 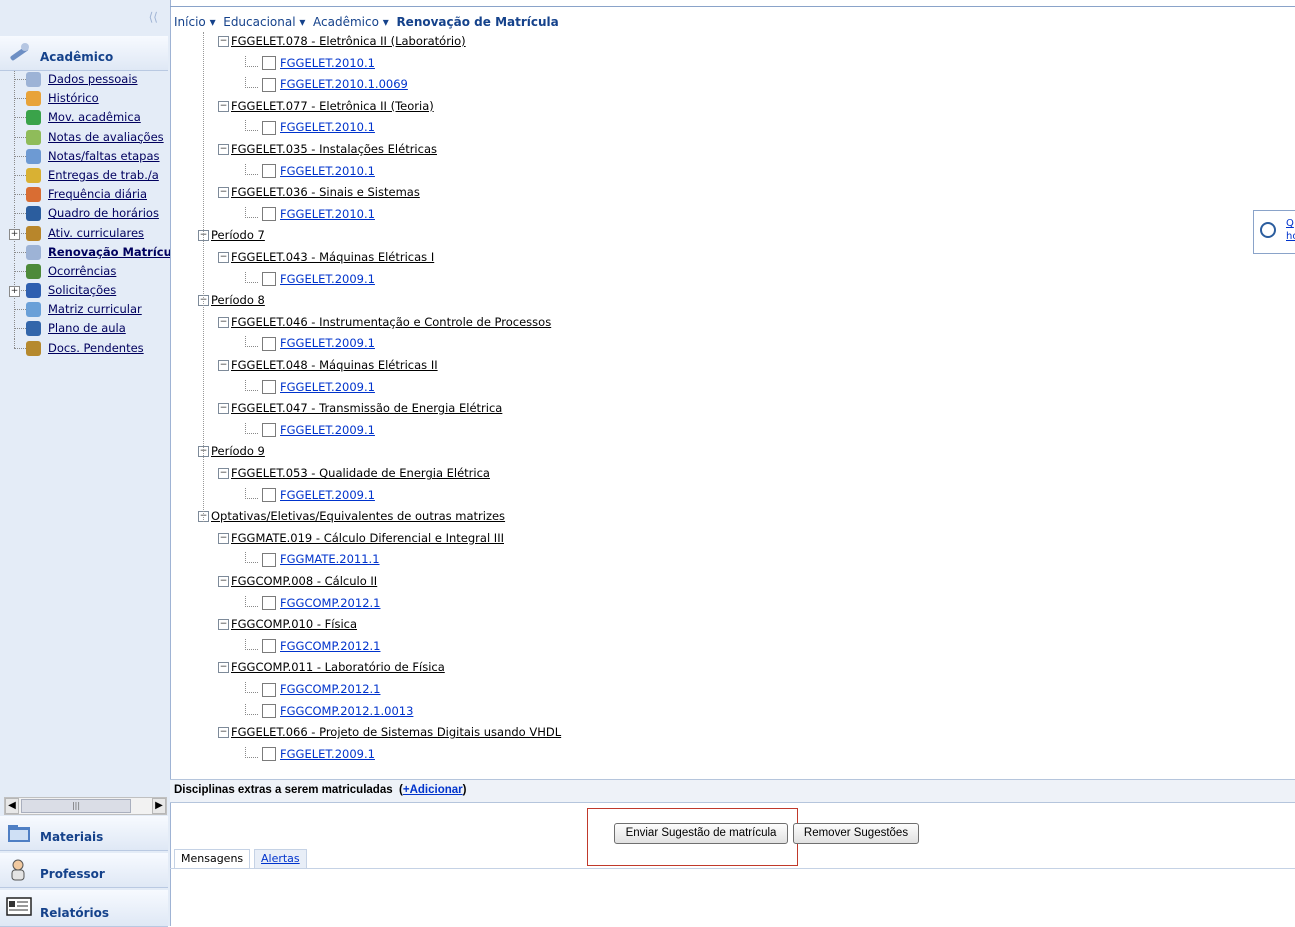 What do you see at coordinates (701, 833) in the screenshot?
I see `send-suggestion-button: Enviar Sugestão de matrícula` at bounding box center [701, 833].